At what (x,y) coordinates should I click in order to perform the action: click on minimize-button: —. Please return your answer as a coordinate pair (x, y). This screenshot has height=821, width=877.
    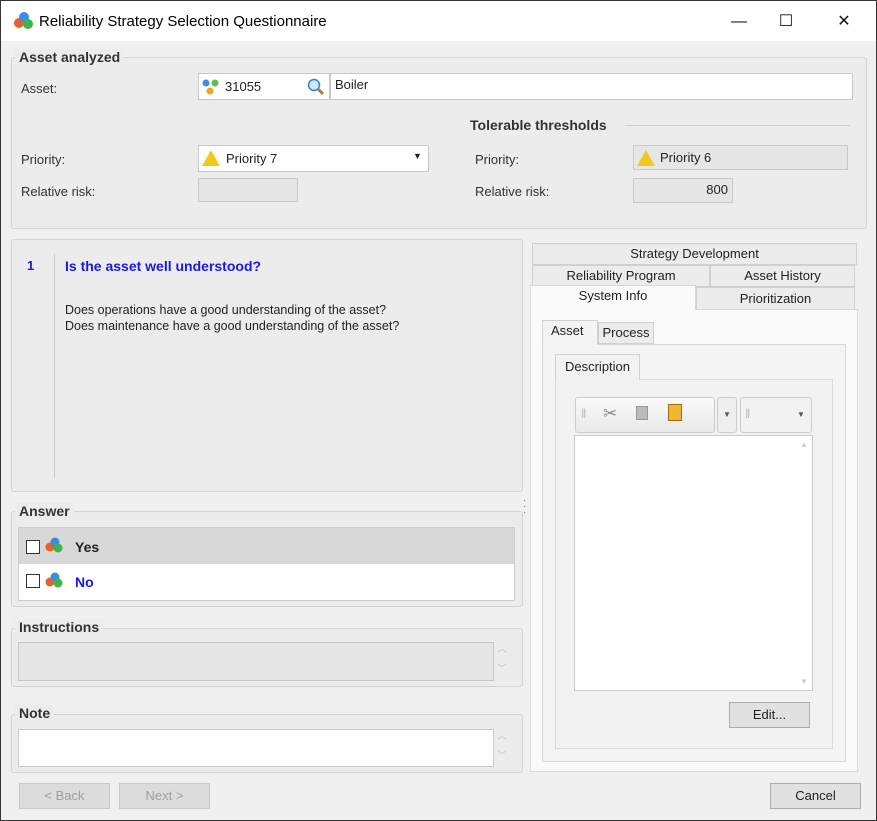
    Looking at the image, I should click on (739, 22).